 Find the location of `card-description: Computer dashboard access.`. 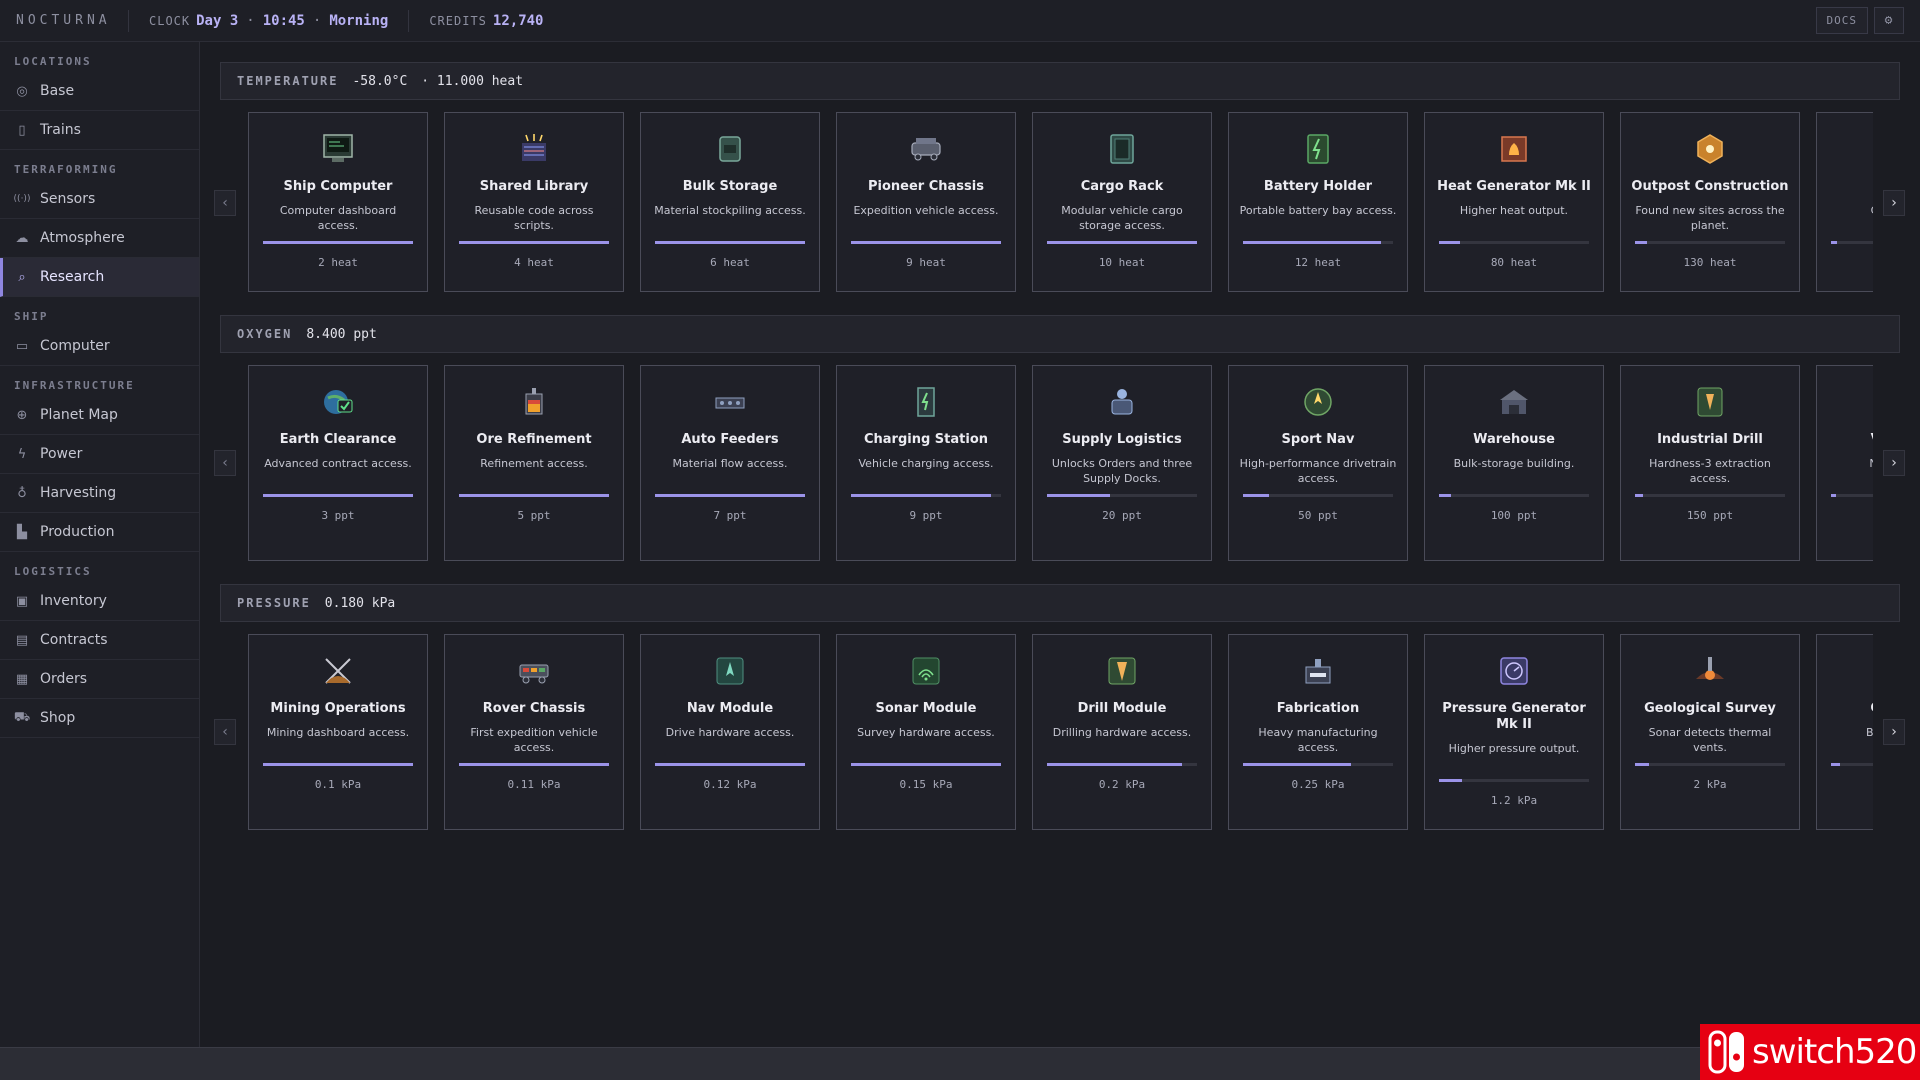

card-description: Computer dashboard access. is located at coordinates (338, 218).